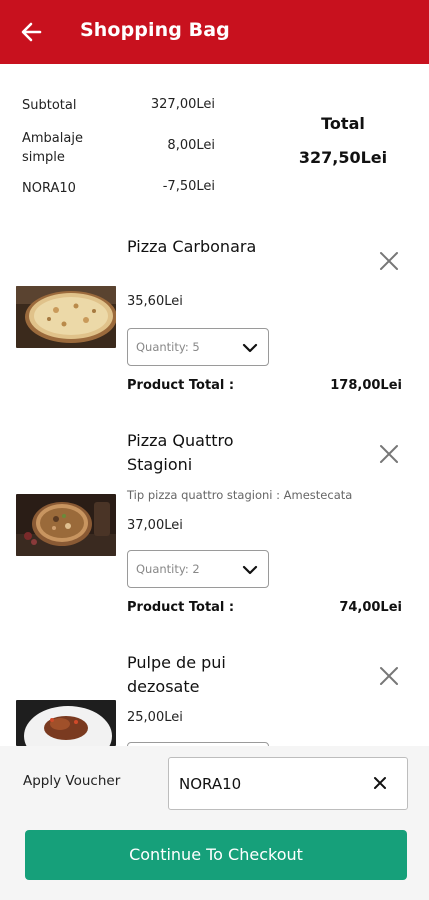 The width and height of the screenshot is (429, 900). What do you see at coordinates (66, 317) in the screenshot?
I see `product-image-pizza-carbonara` at bounding box center [66, 317].